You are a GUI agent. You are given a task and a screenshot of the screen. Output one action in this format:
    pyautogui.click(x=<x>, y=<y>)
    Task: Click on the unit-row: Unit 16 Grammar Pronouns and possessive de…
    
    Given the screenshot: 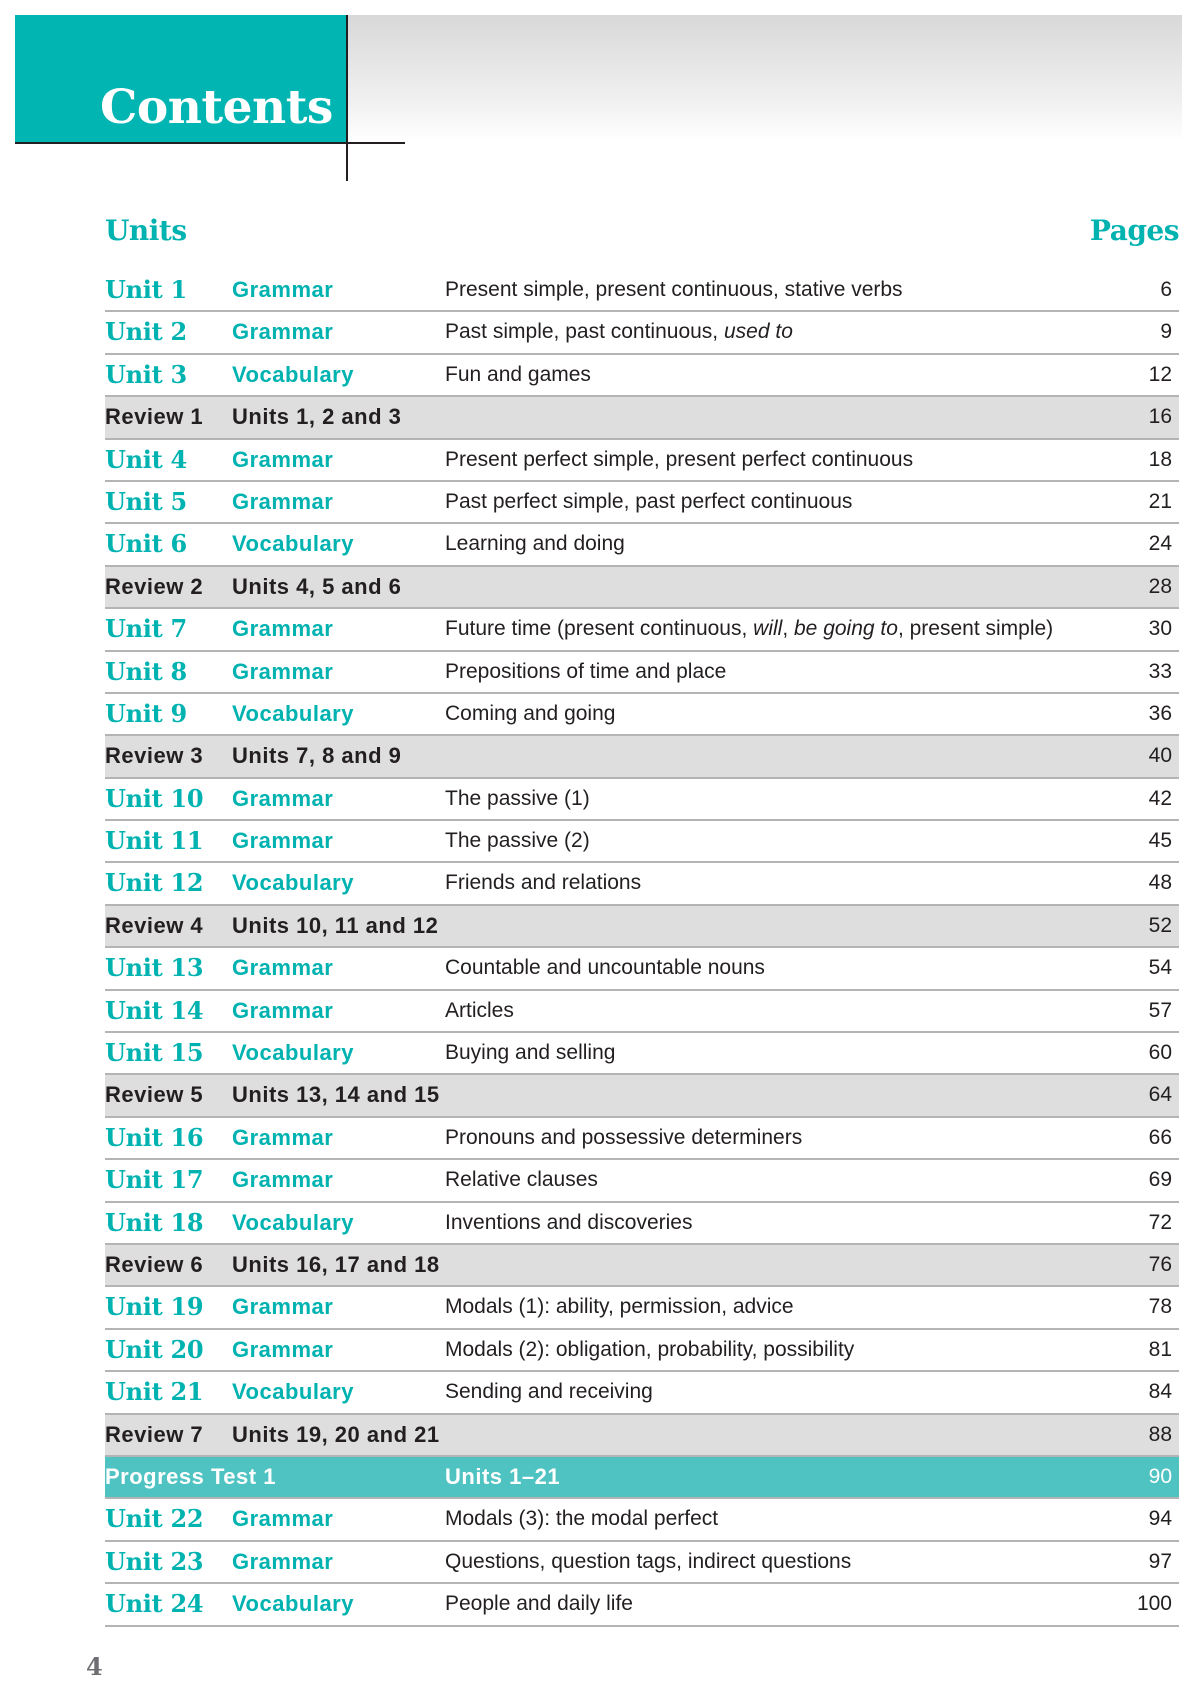 What is the action you would take?
    pyautogui.click(x=642, y=1139)
    